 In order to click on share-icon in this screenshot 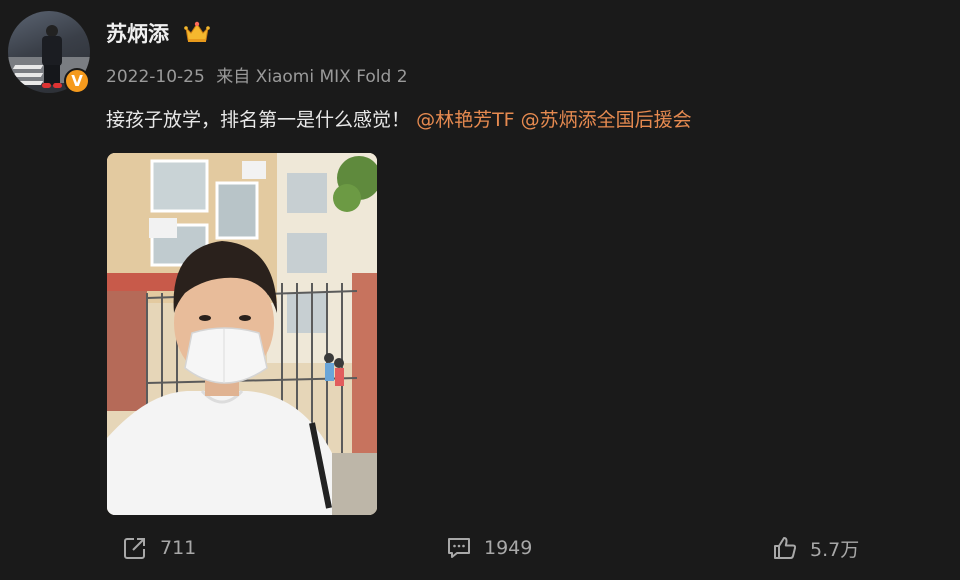, I will do `click(134, 548)`.